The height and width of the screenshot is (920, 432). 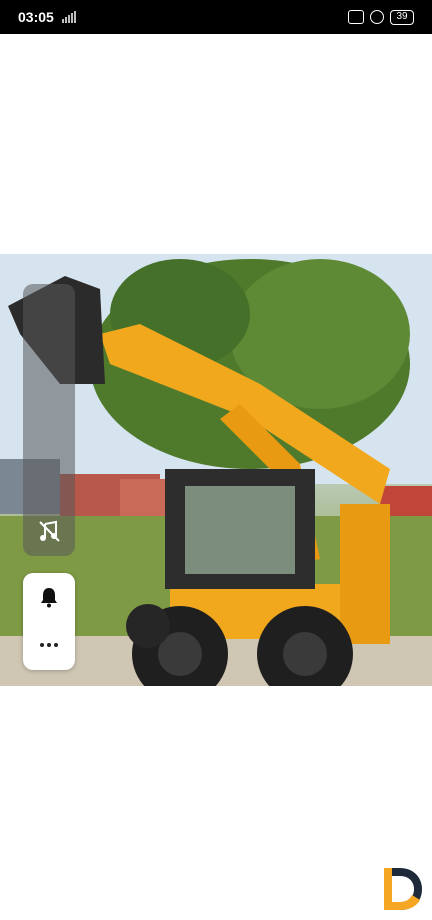 What do you see at coordinates (68, 17) in the screenshot?
I see `cellular-signal-icon` at bounding box center [68, 17].